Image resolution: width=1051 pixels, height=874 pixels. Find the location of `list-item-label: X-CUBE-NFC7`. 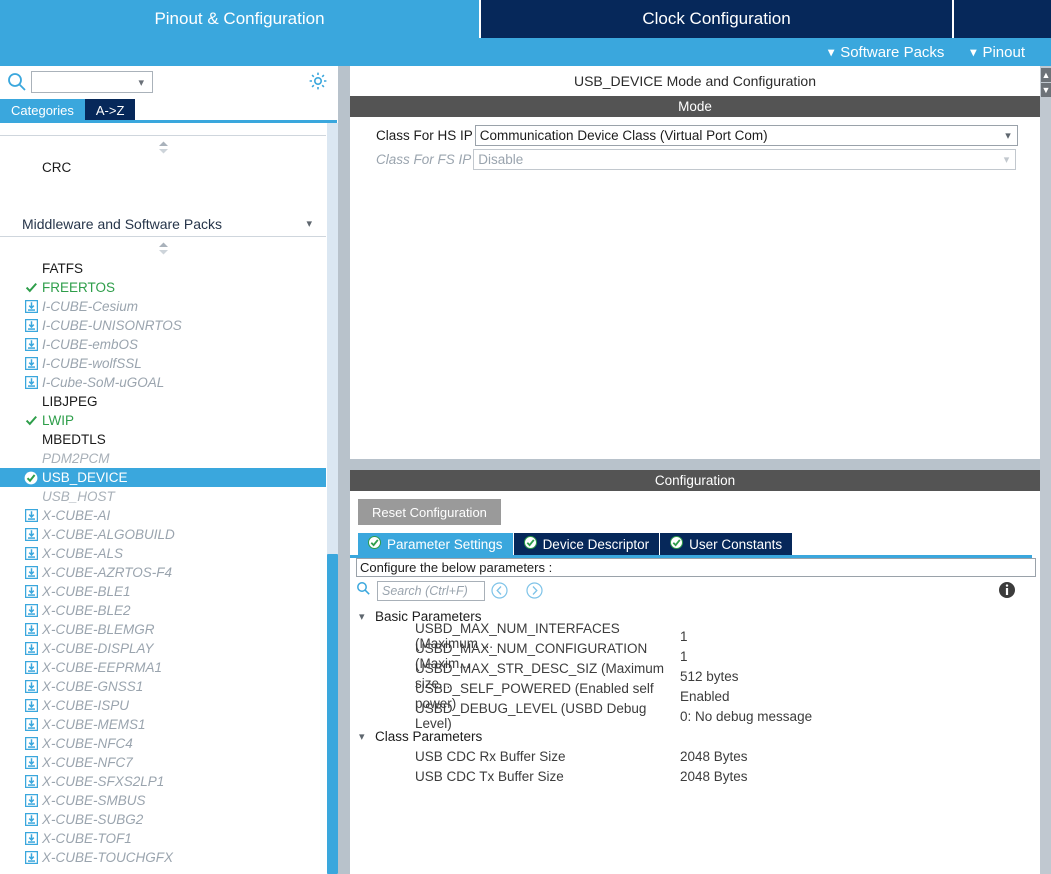

list-item-label: X-CUBE-NFC7 is located at coordinates (87, 762).